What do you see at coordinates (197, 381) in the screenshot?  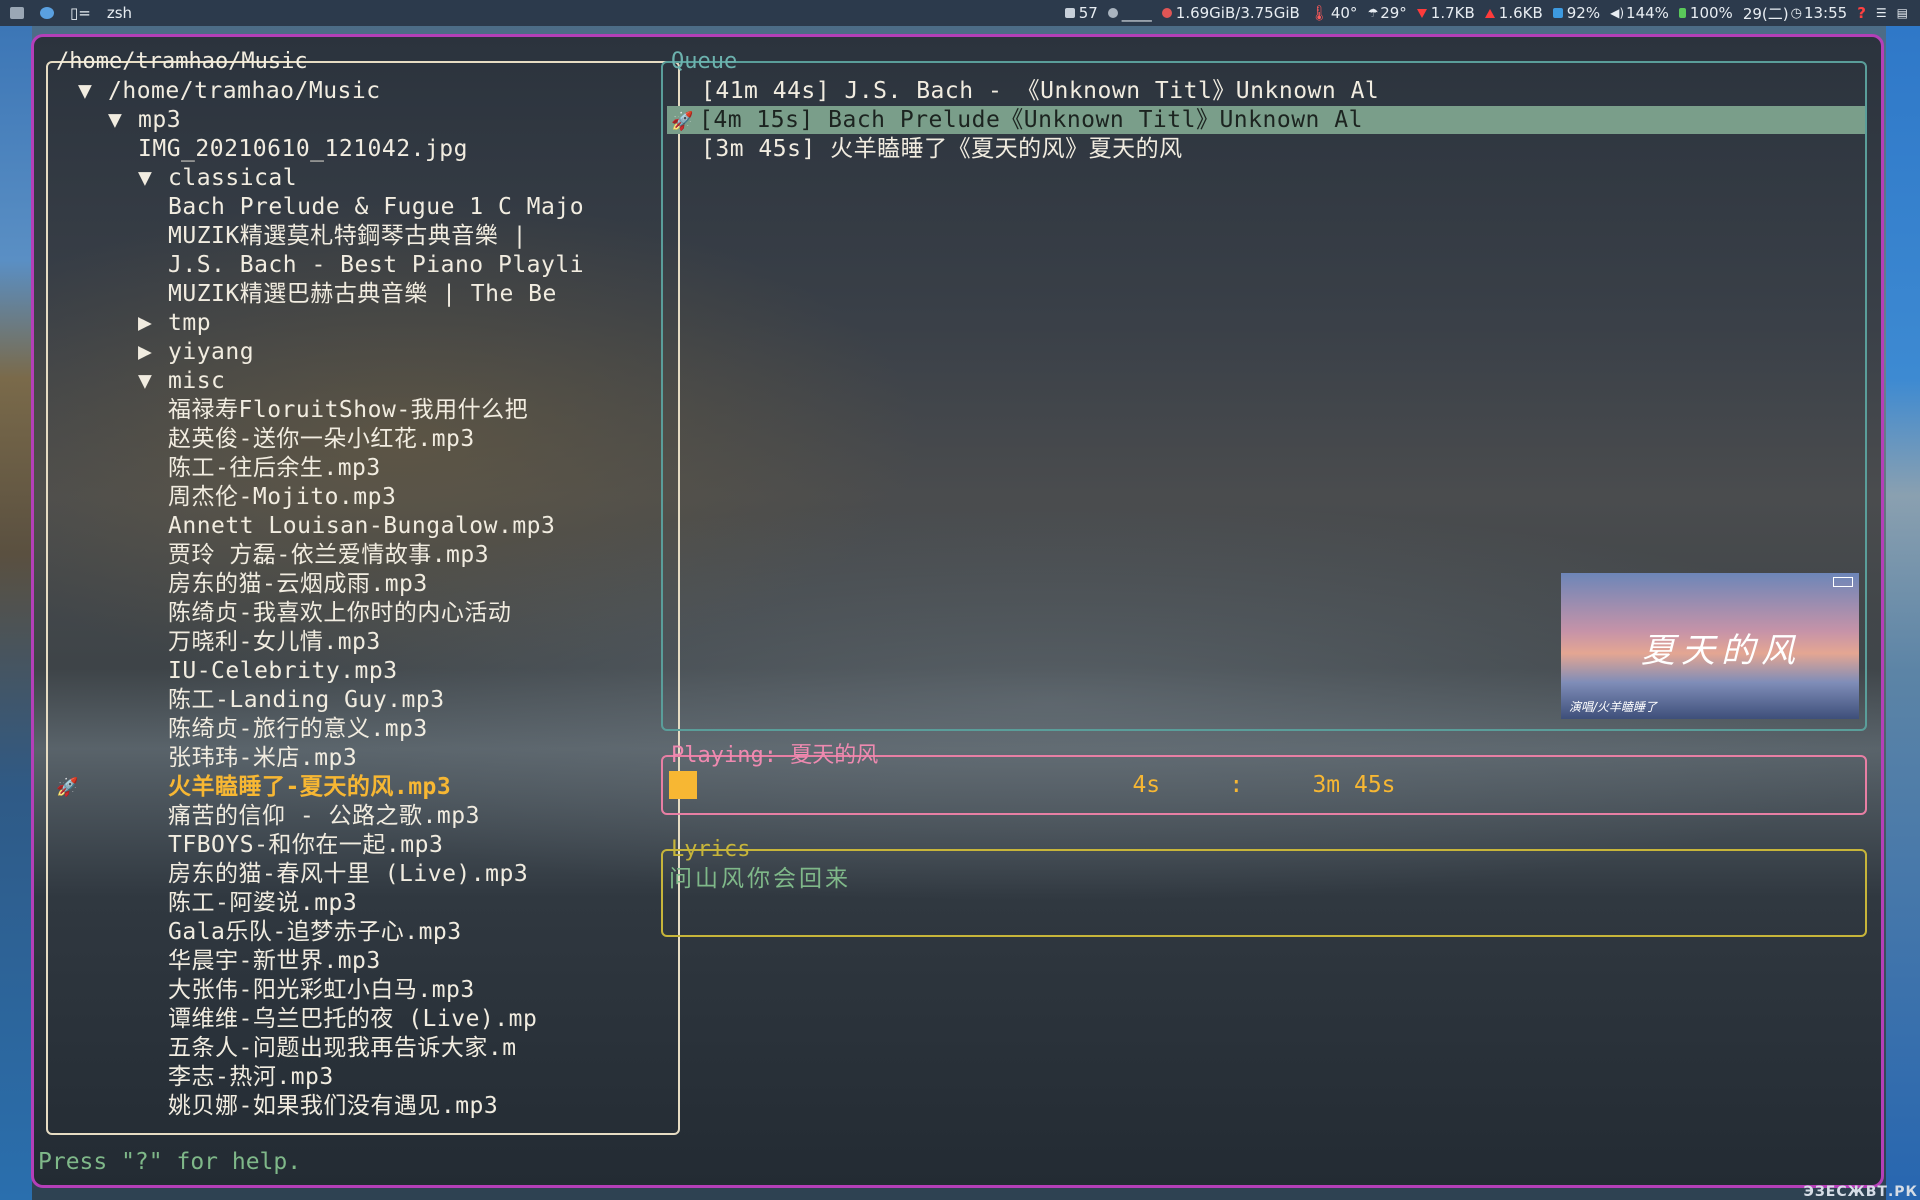 I see `tree-row-label: misc` at bounding box center [197, 381].